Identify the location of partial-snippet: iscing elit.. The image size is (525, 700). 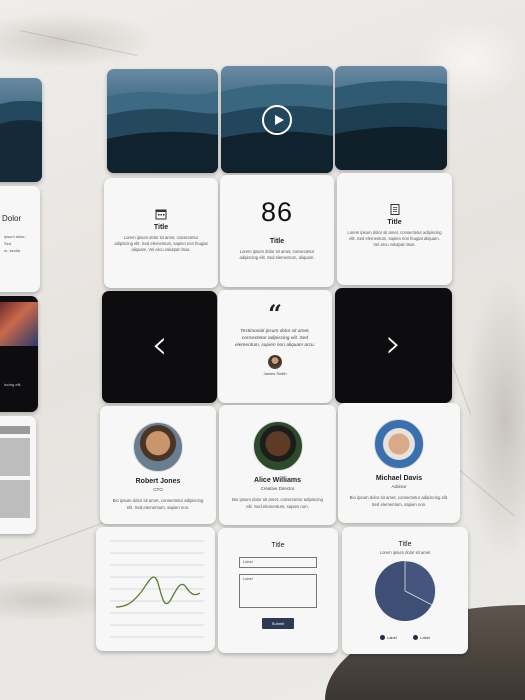
(13, 384).